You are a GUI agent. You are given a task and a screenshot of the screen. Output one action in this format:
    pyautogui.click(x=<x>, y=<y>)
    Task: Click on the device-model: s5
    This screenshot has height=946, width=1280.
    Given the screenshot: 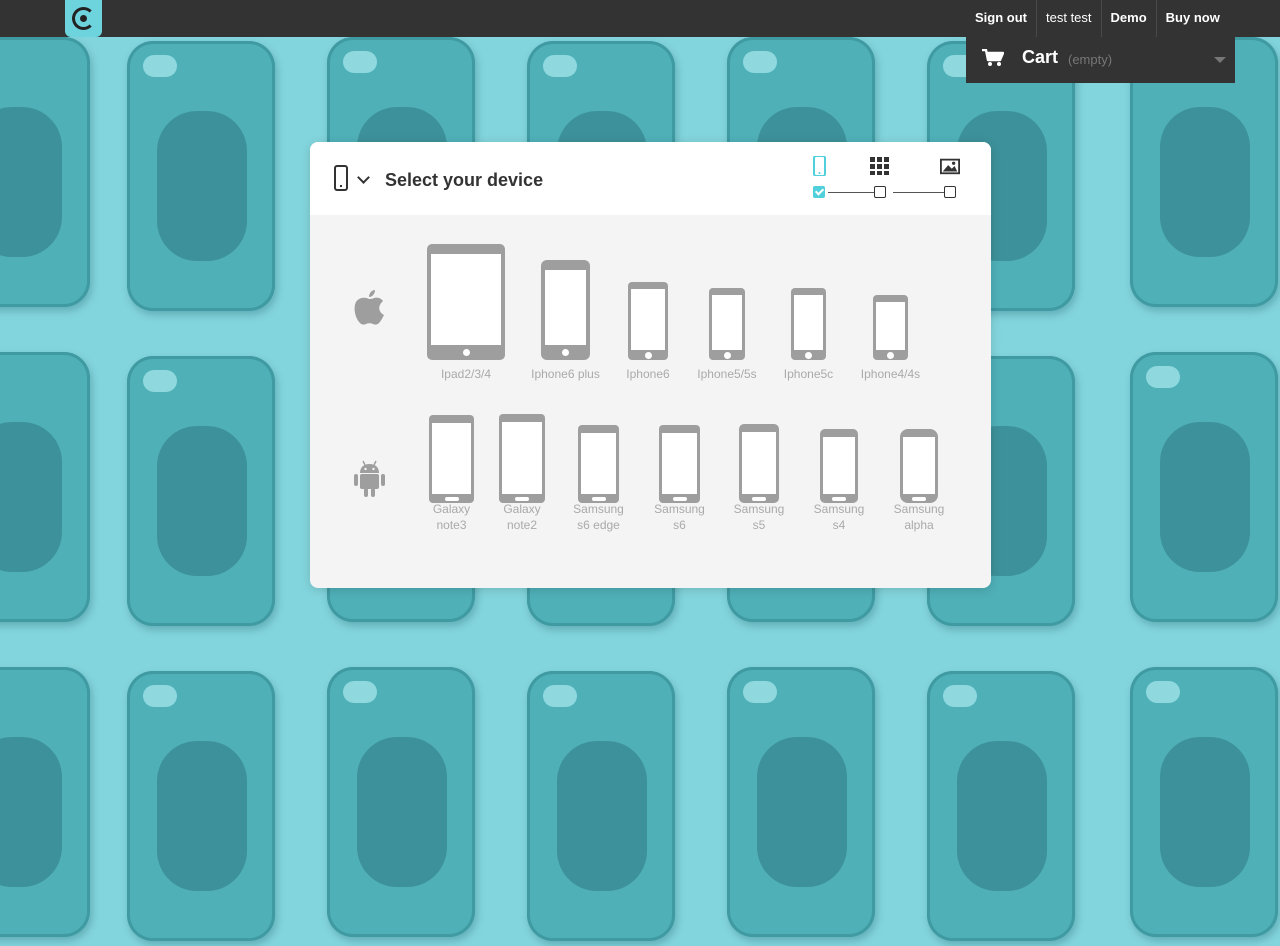 What is the action you would take?
    pyautogui.click(x=759, y=525)
    